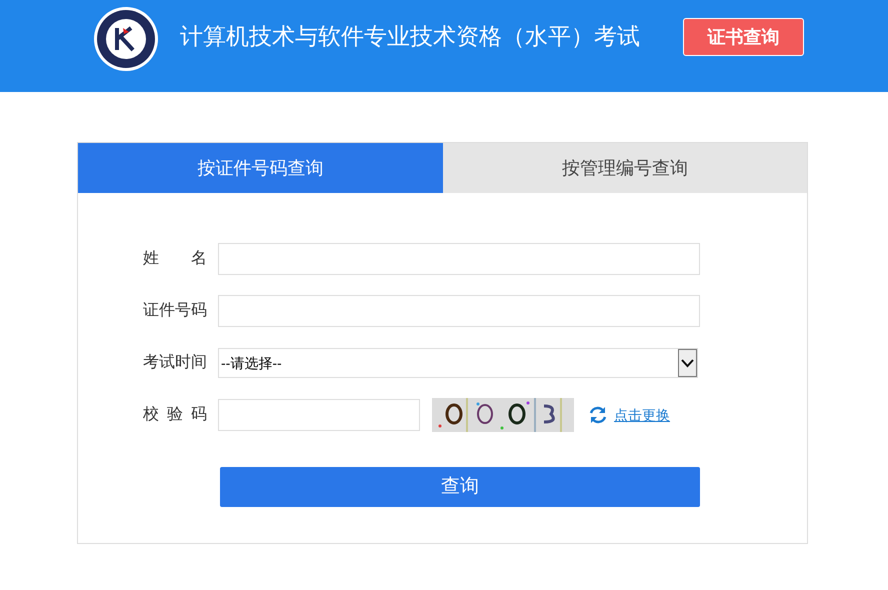 The height and width of the screenshot is (590, 888). Describe the element at coordinates (460, 487) in the screenshot. I see `query-button: 查询` at that location.